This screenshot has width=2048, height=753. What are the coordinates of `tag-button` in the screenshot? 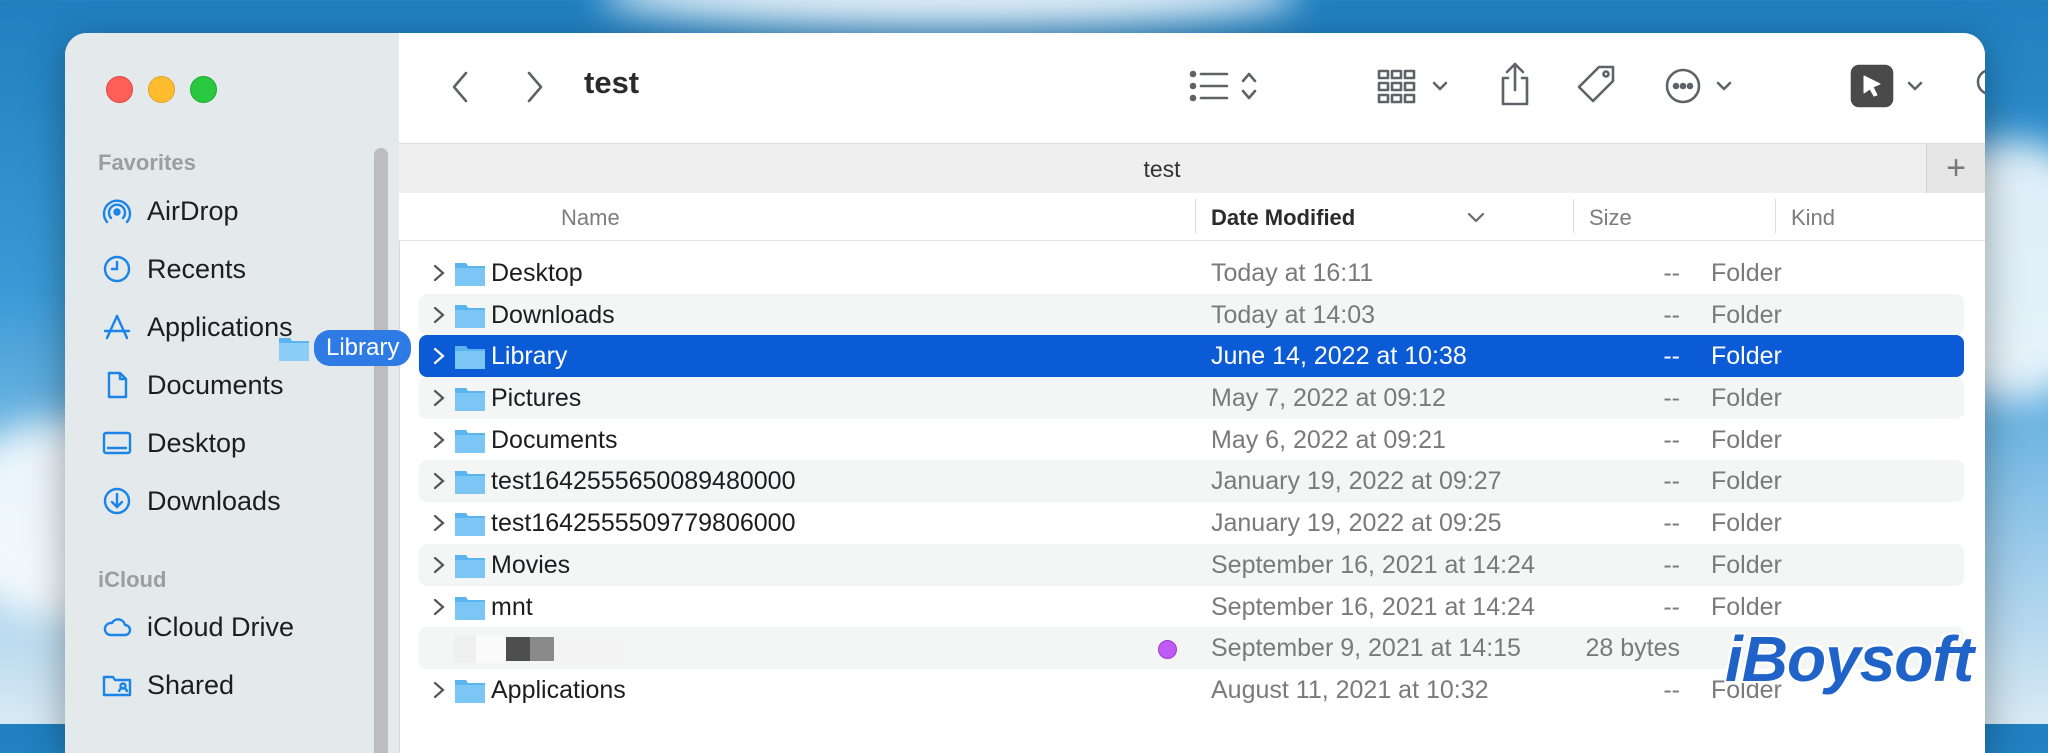 It's located at (1597, 85).